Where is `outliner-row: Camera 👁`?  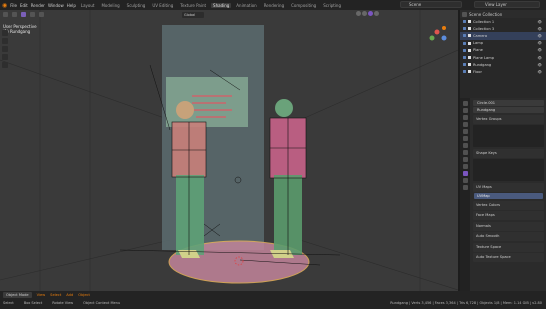 outliner-row: Camera 👁 is located at coordinates (503, 36).